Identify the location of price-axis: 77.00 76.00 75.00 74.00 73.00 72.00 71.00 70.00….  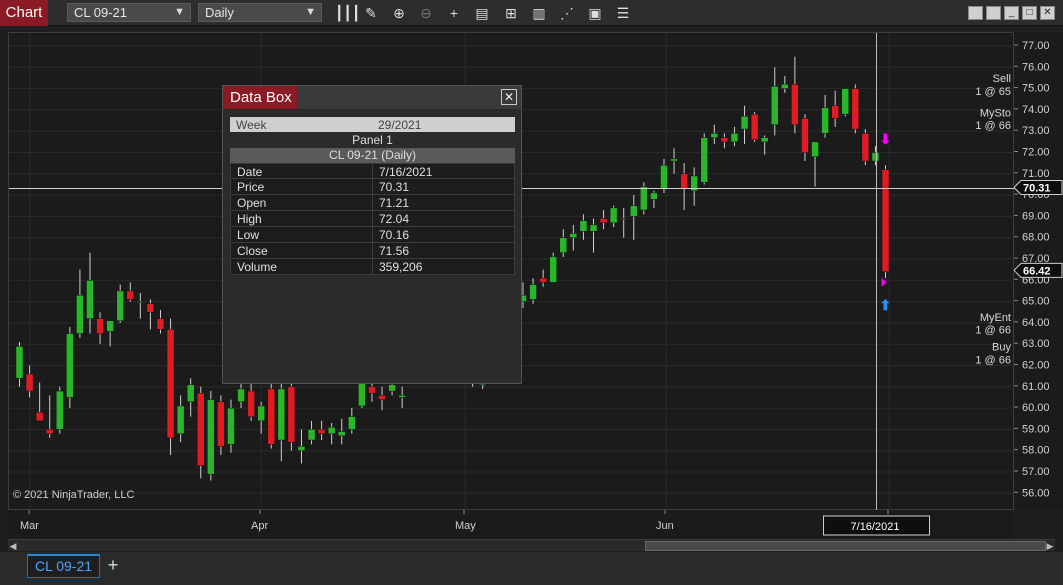
(1038, 271).